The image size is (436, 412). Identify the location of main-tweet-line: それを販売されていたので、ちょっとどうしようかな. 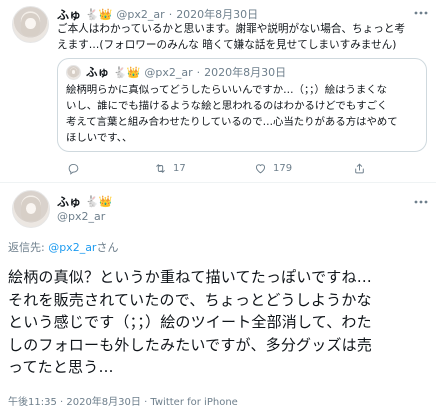
(190, 299).